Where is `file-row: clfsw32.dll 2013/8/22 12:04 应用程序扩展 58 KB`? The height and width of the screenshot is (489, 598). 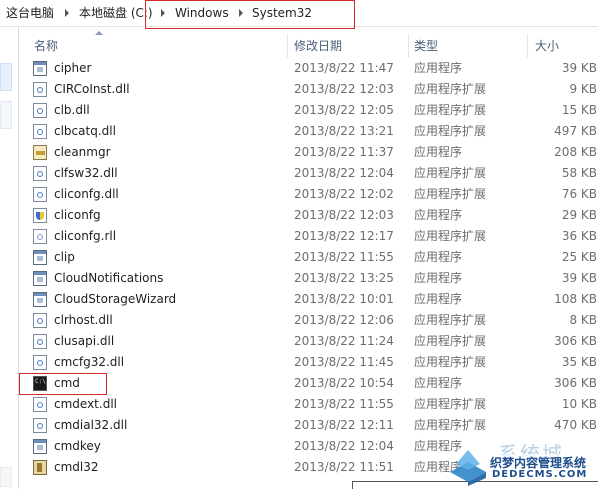
file-row: clfsw32.dll 2013/8/22 12:04 应用程序扩展 58 KB is located at coordinates (299, 173).